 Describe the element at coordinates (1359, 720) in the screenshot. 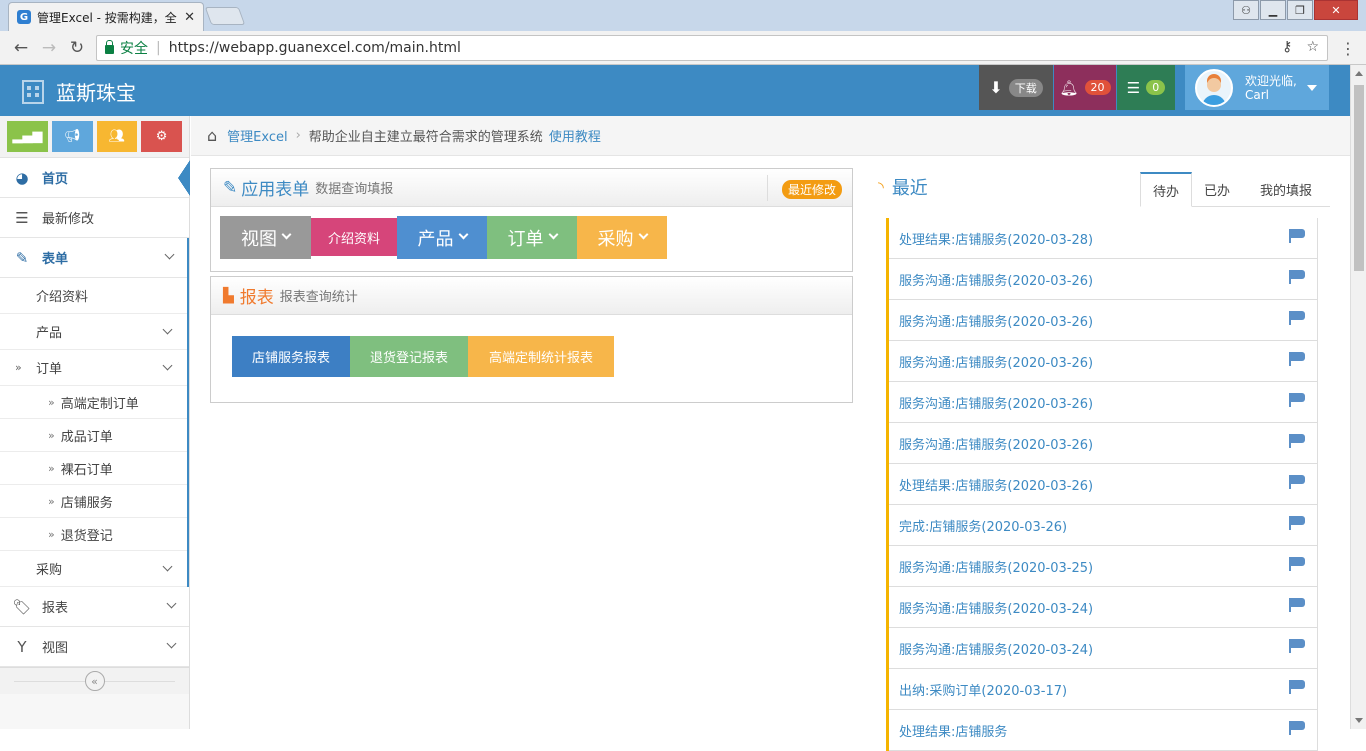

I see `scroll-down-icon` at that location.